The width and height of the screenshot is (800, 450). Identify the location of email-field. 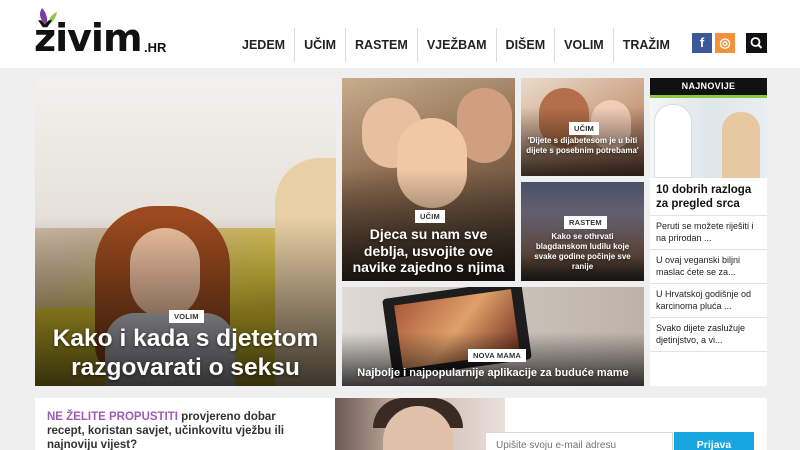
(579, 441).